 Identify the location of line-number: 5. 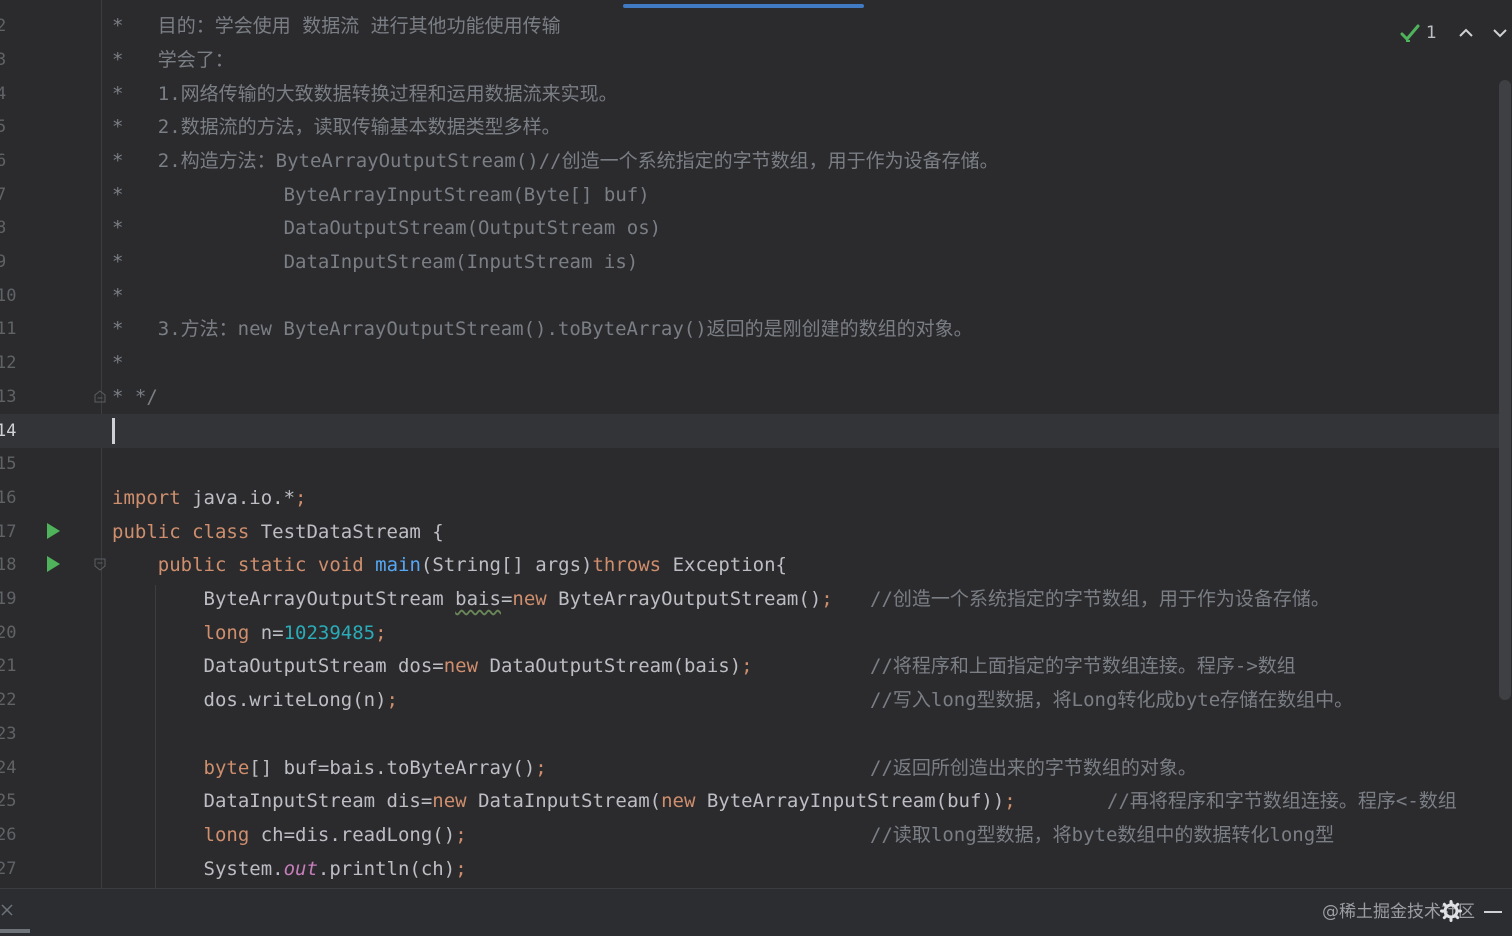
(3, 127).